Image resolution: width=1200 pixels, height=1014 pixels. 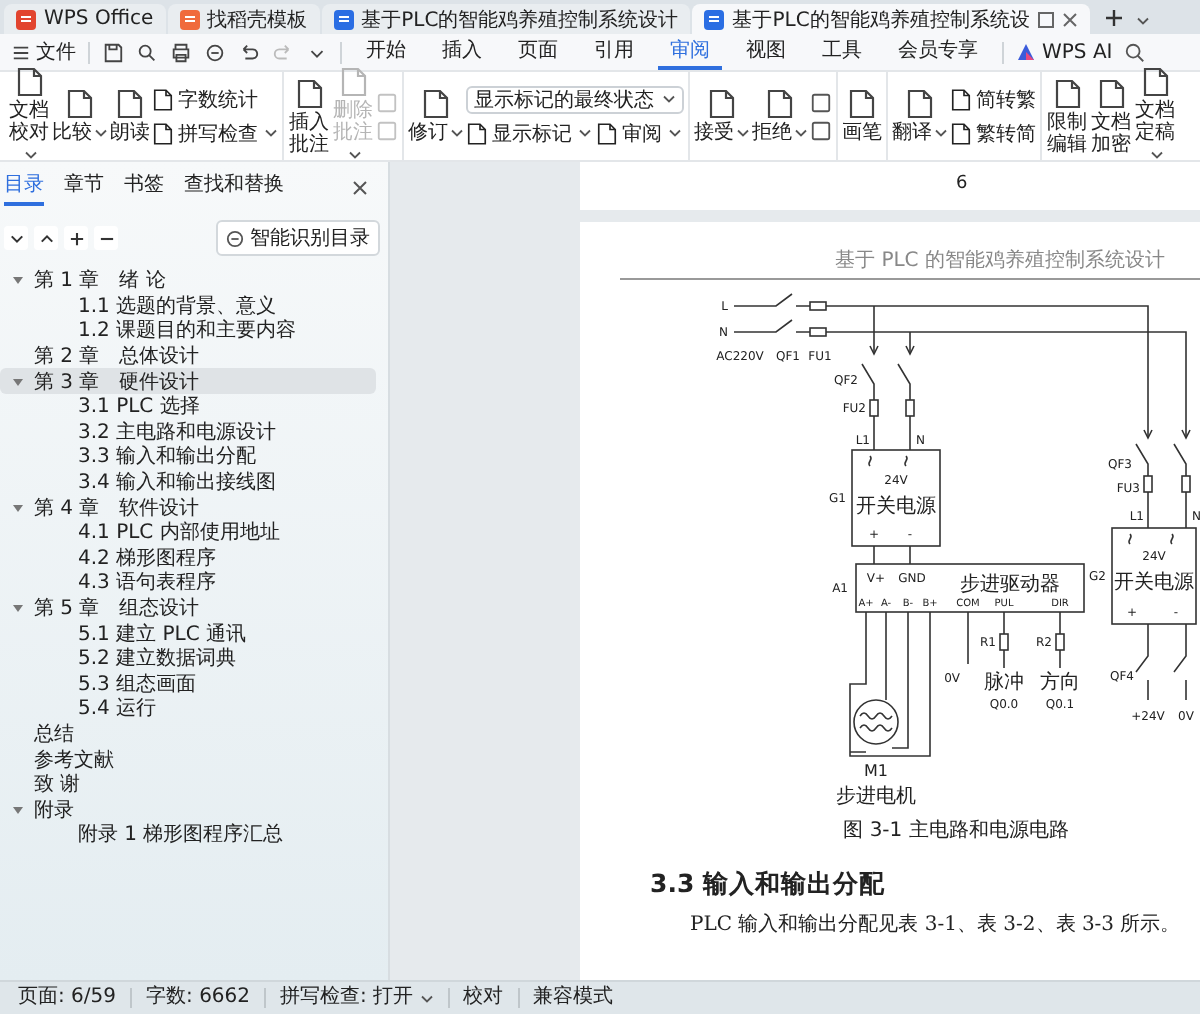 I want to click on toc-item: 致 谢, so click(x=188, y=784).